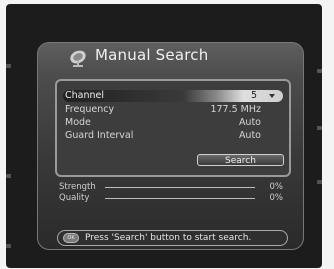 The image size is (334, 269). What do you see at coordinates (180, 187) in the screenshot?
I see `strength-bar` at bounding box center [180, 187].